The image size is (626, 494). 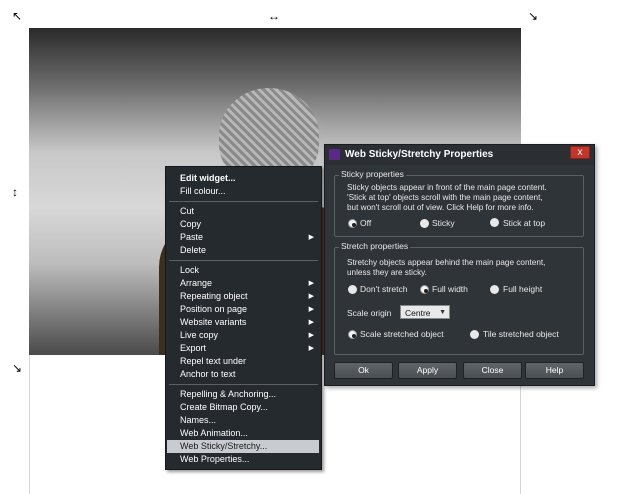 What do you see at coordinates (17, 16) in the screenshot?
I see `resize-handle-top-left: ↖` at bounding box center [17, 16].